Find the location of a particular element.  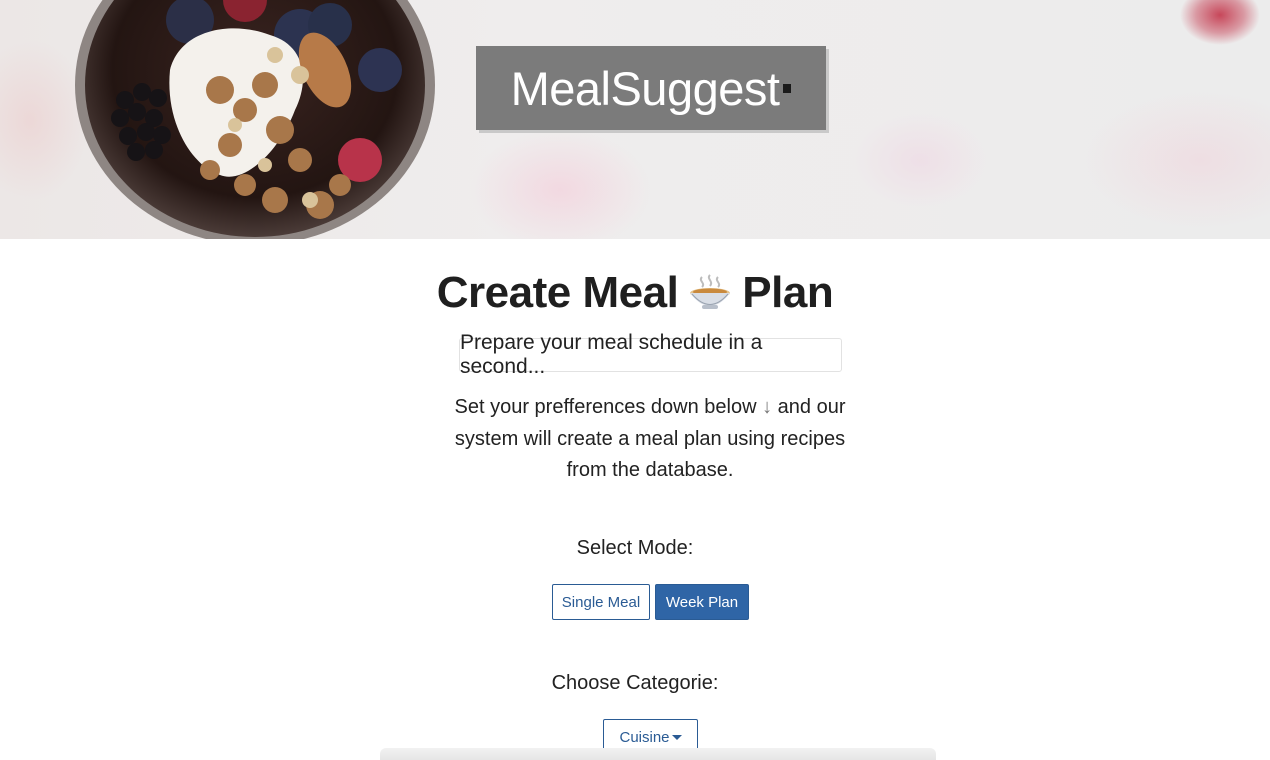

description-and: and is located at coordinates (794, 407).